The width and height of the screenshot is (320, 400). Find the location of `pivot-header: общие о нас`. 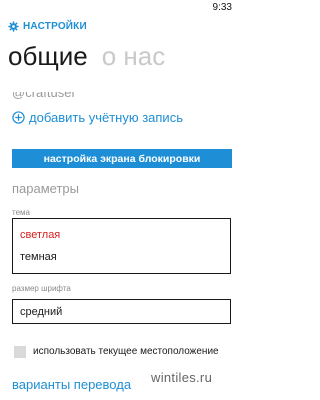

pivot-header: общие о нас is located at coordinates (86, 56).